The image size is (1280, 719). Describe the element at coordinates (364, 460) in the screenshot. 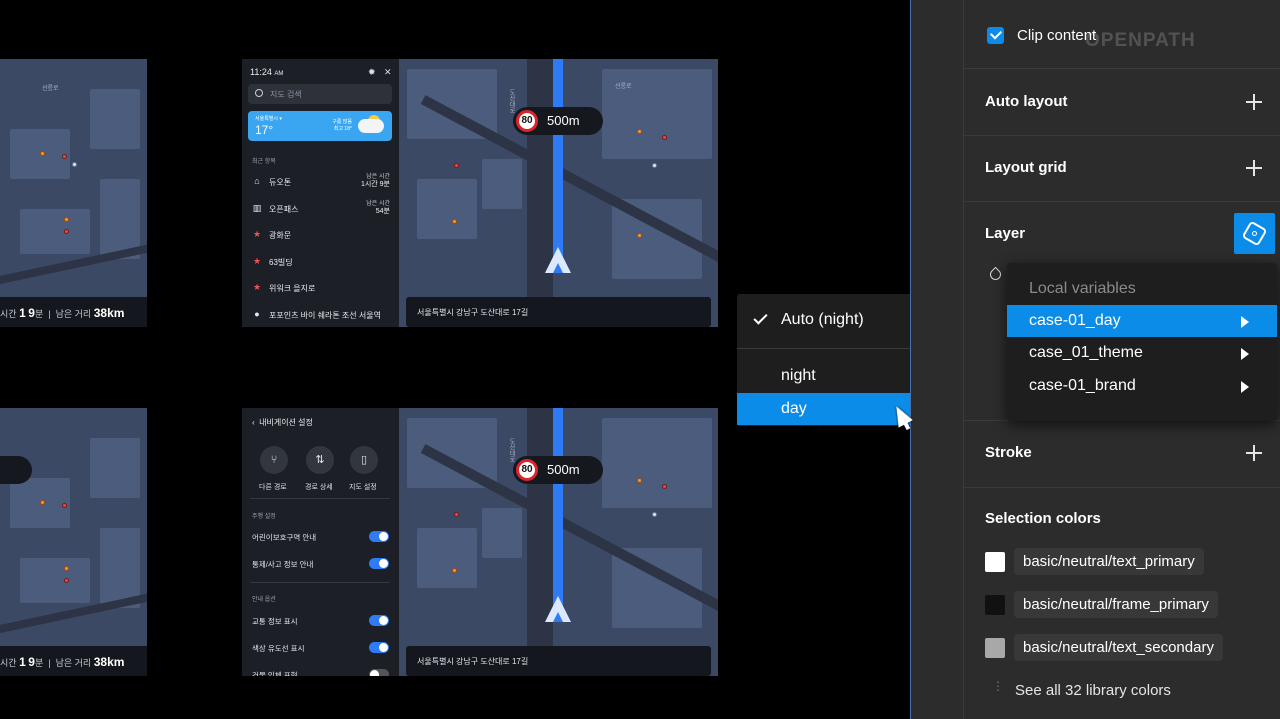

I see `map-settings-icon: ▯` at that location.